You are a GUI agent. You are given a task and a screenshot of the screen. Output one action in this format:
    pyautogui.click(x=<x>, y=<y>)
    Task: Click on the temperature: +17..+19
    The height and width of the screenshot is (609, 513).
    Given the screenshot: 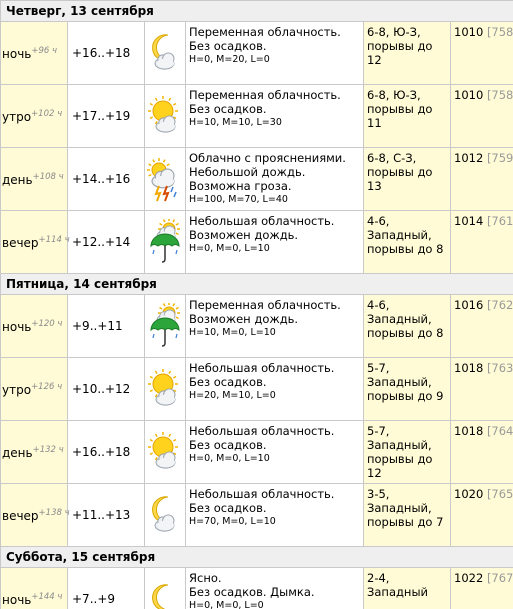 What is the action you would take?
    pyautogui.click(x=106, y=116)
    